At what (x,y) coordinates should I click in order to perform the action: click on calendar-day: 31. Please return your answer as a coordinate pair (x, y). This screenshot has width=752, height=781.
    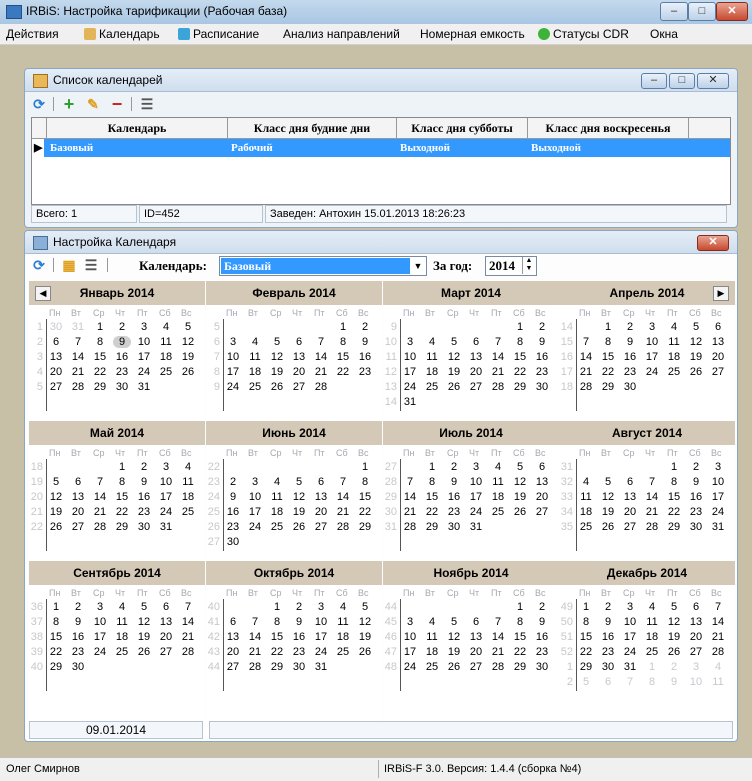
    Looking at the image, I should click on (144, 387).